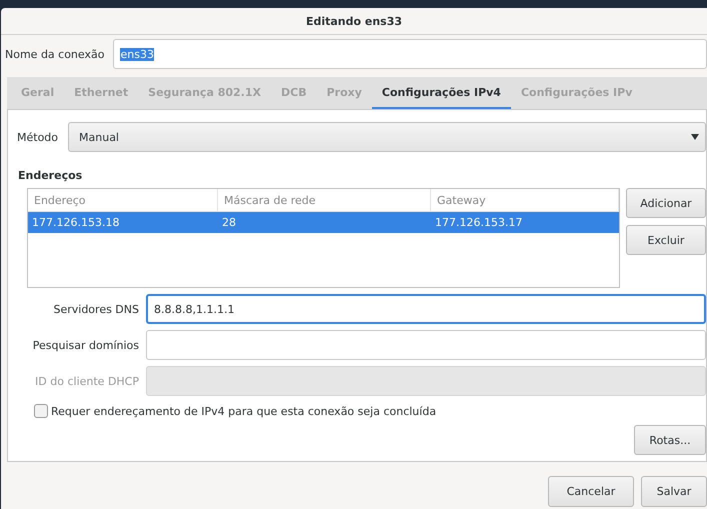  What do you see at coordinates (426, 345) in the screenshot?
I see `text-field` at bounding box center [426, 345].